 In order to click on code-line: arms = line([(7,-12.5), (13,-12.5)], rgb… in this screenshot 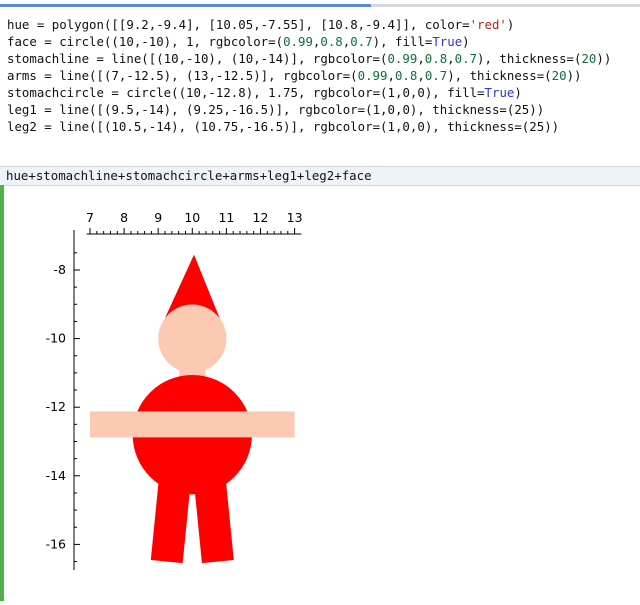, I will do `click(294, 75)`.